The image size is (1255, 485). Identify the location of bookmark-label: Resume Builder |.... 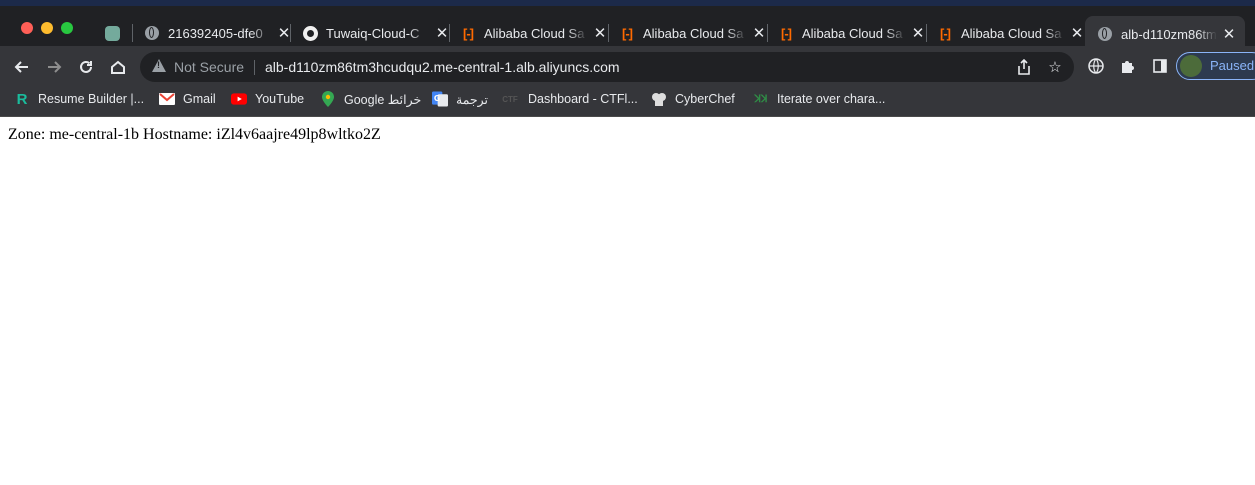
(91, 99).